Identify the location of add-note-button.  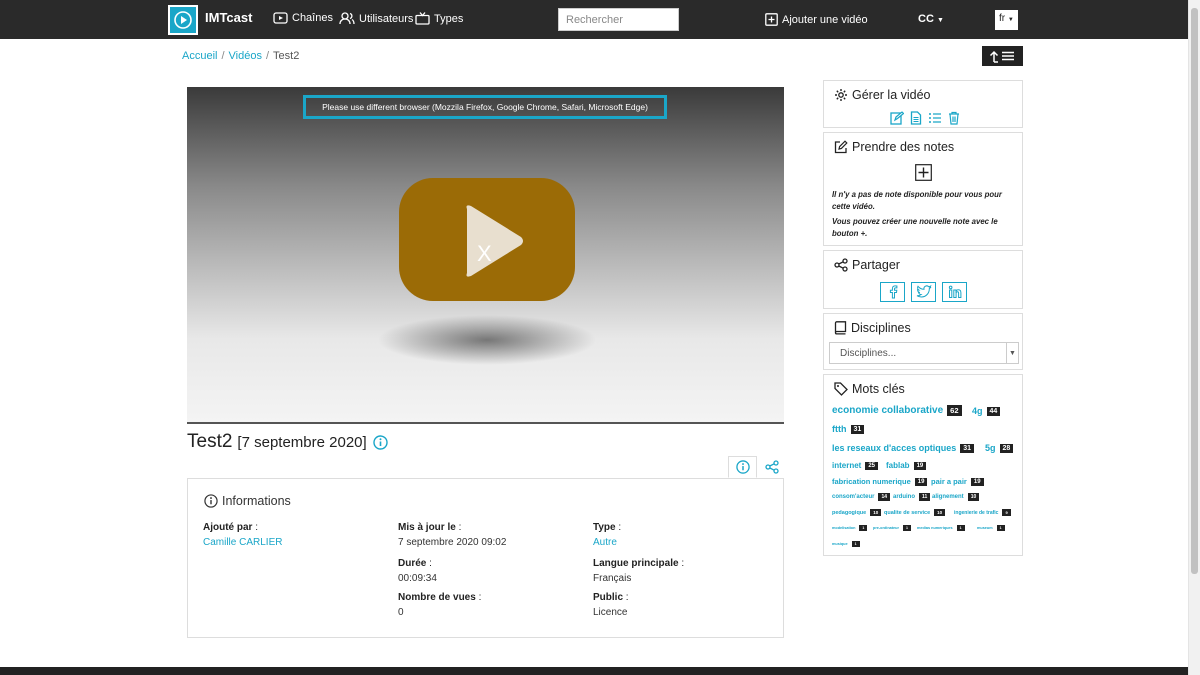
(923, 172).